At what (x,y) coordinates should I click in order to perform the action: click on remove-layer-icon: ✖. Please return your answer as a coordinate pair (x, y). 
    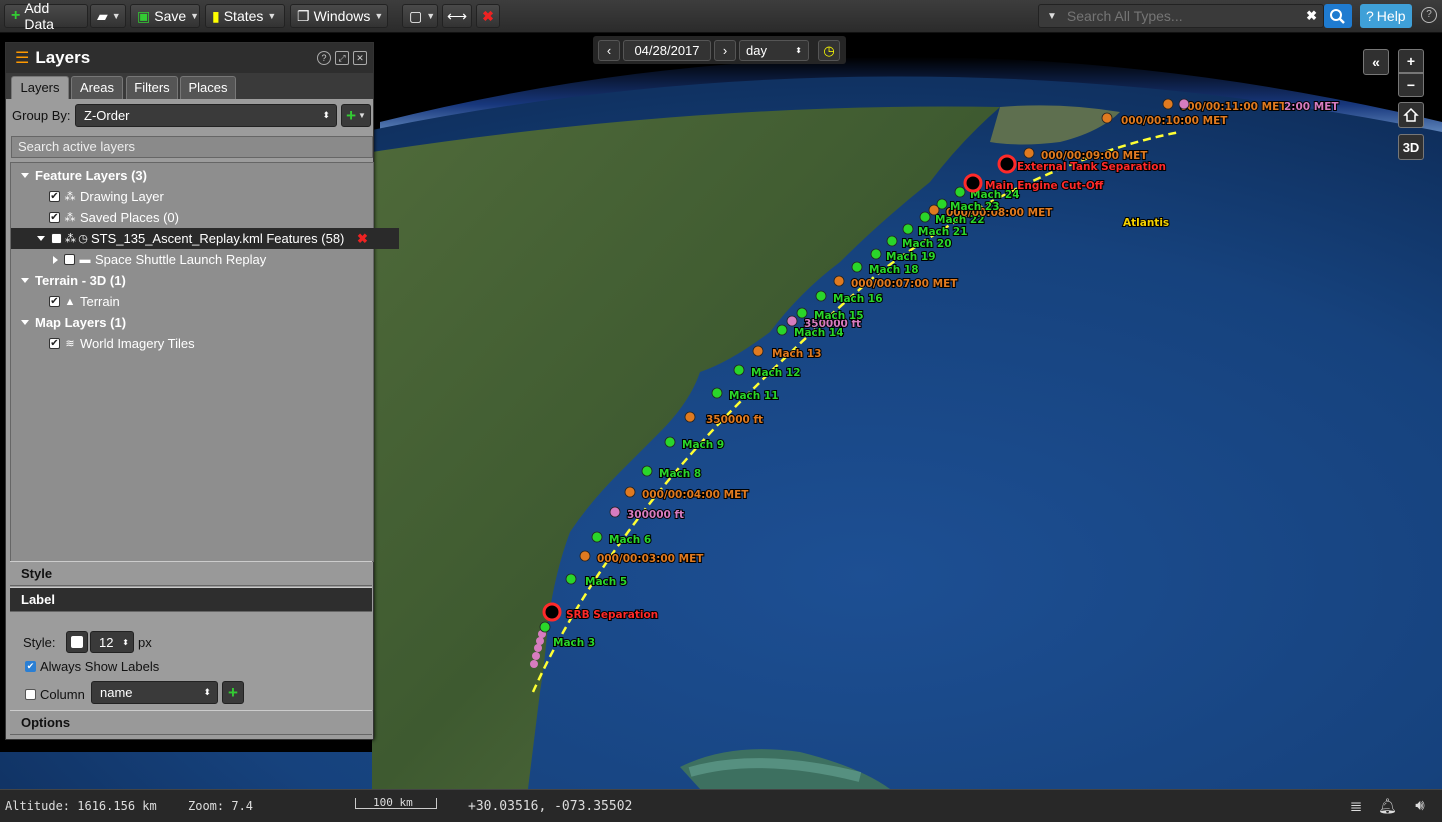
    Looking at the image, I should click on (362, 239).